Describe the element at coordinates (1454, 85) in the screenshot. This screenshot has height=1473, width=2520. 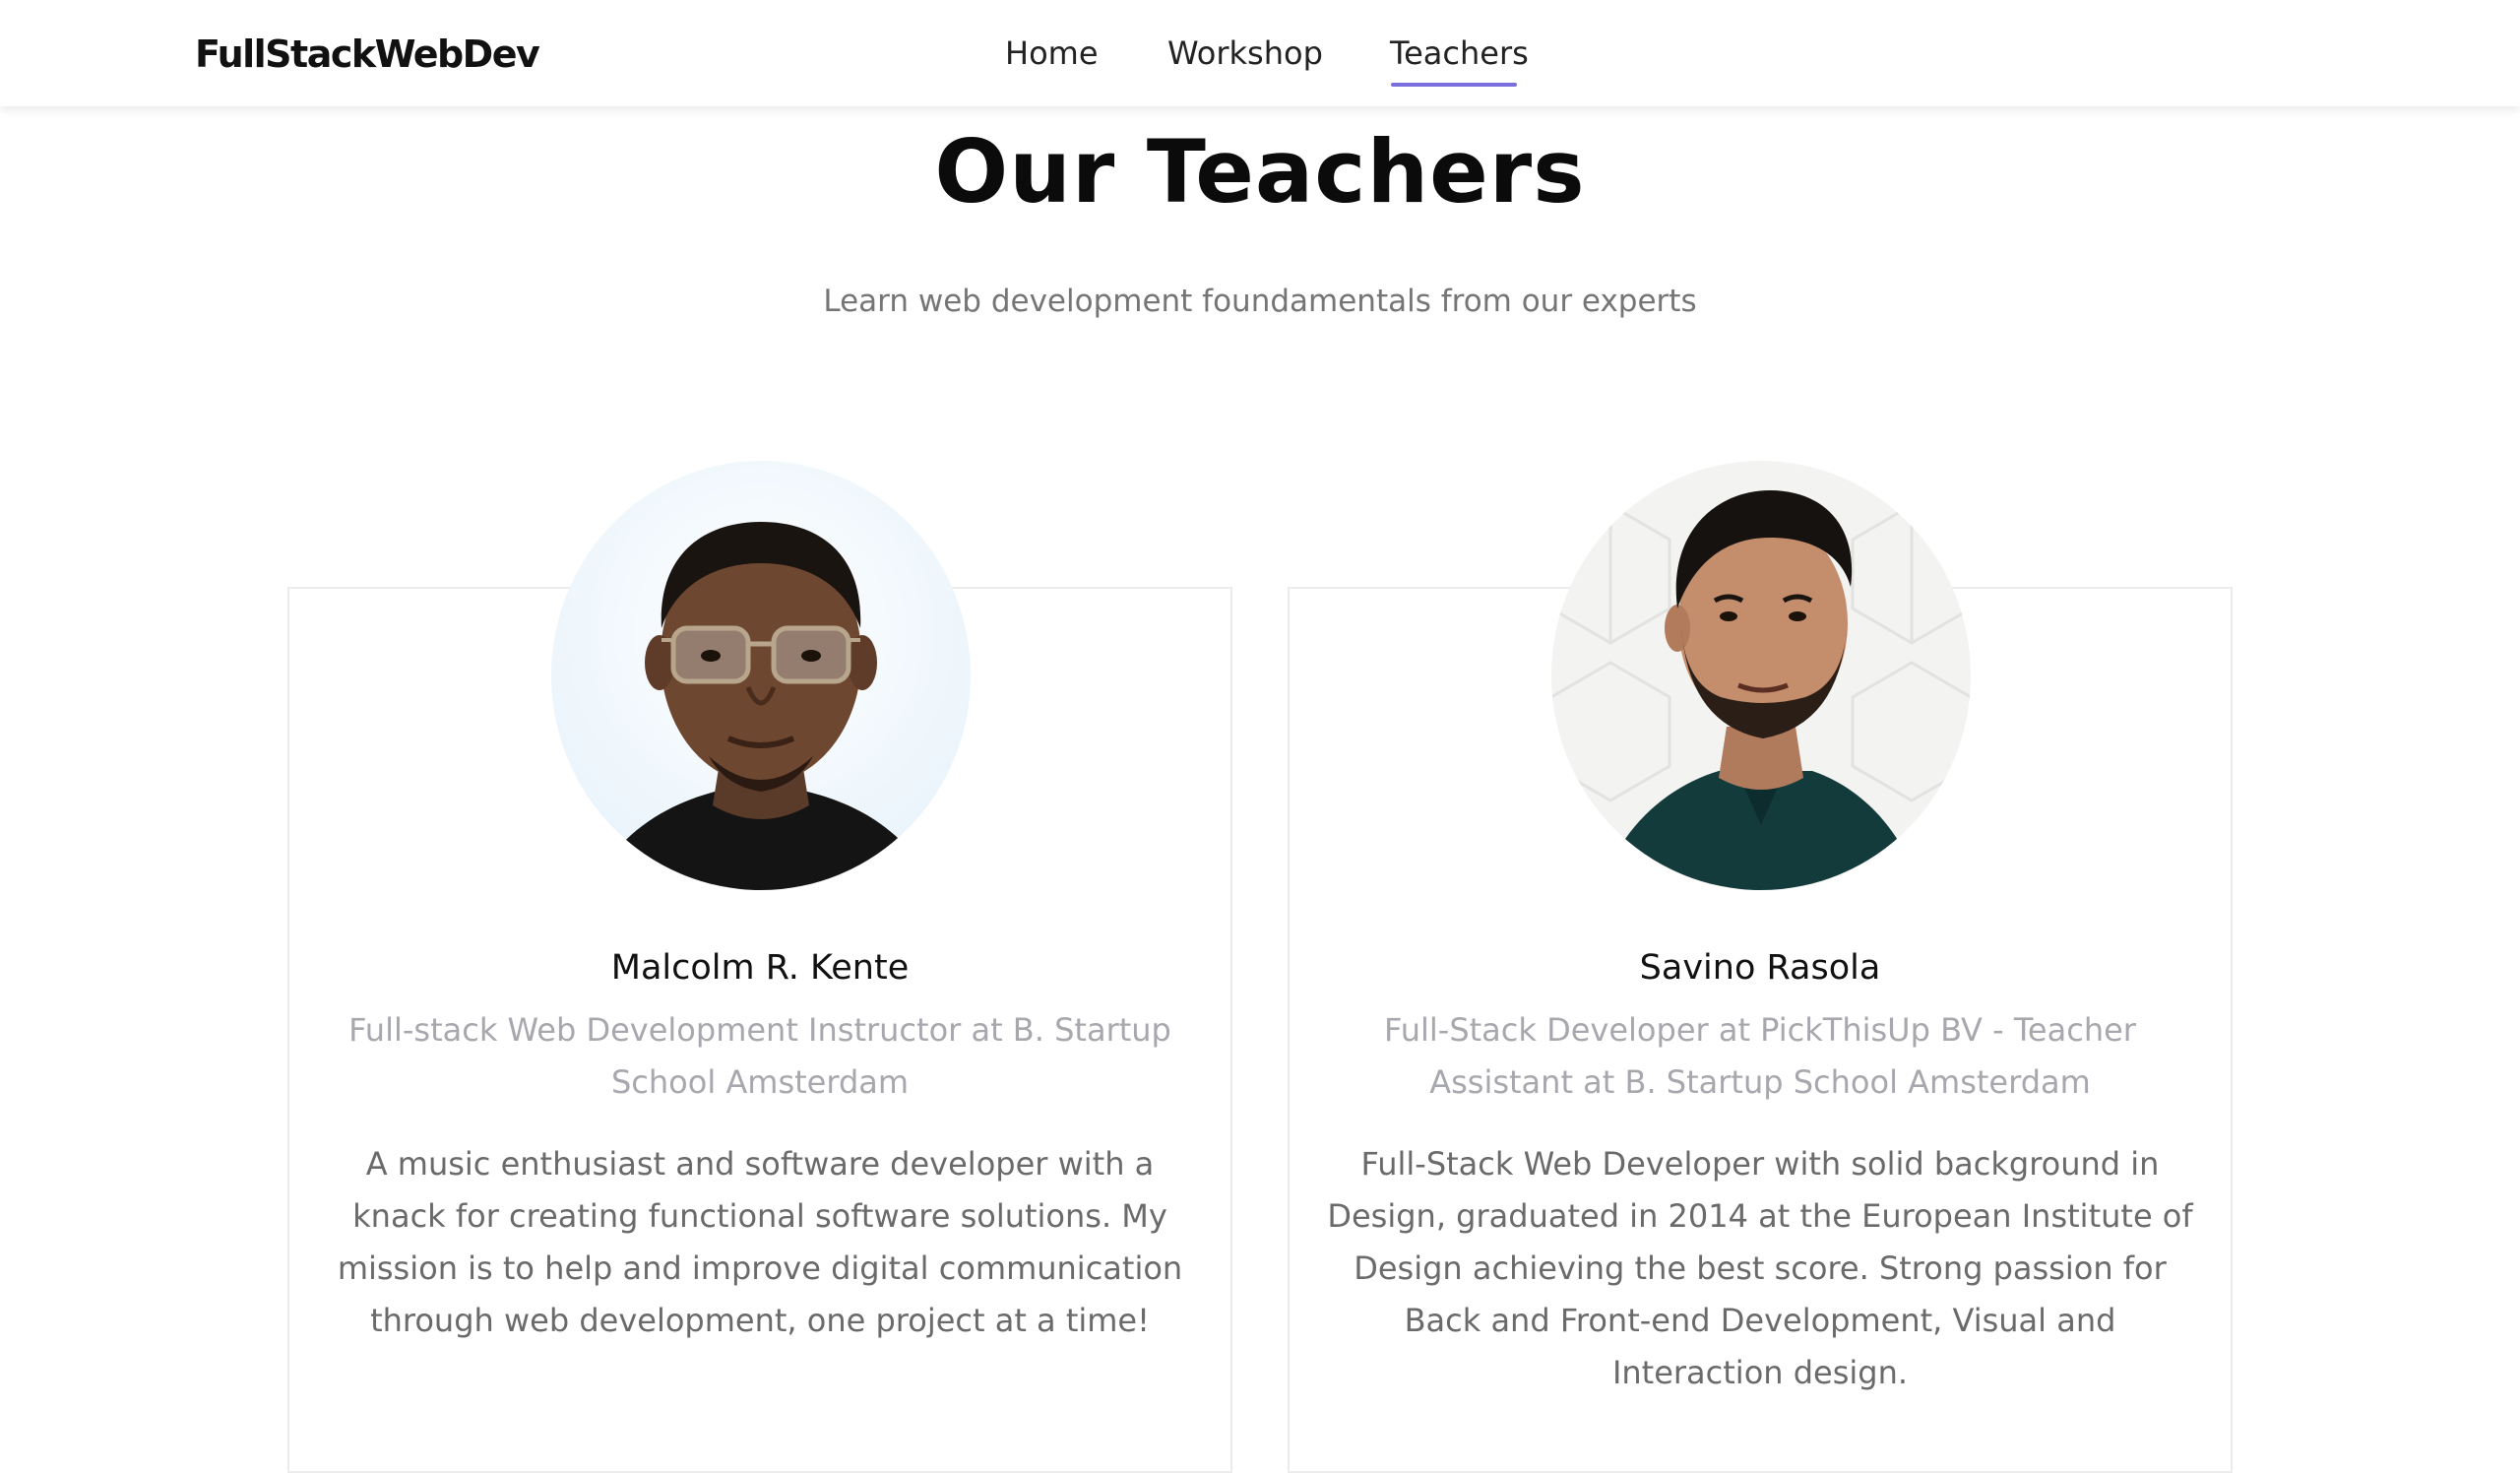
I see `active-nav-indicator` at that location.